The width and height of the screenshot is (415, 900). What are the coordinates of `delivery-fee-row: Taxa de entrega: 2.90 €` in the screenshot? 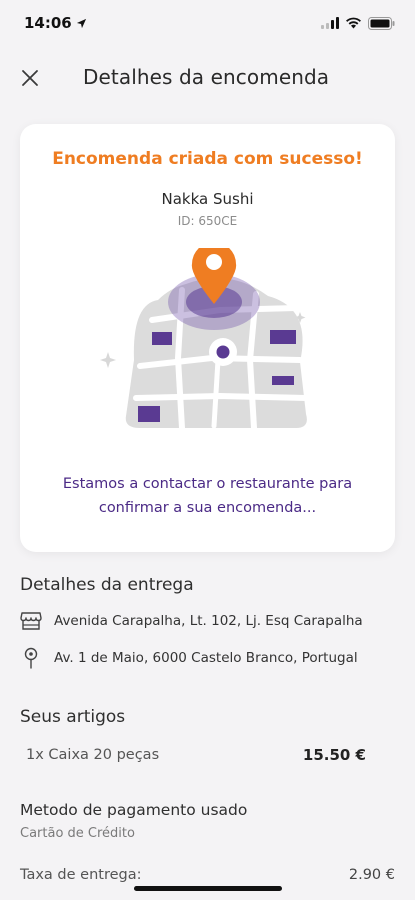 It's located at (207, 875).